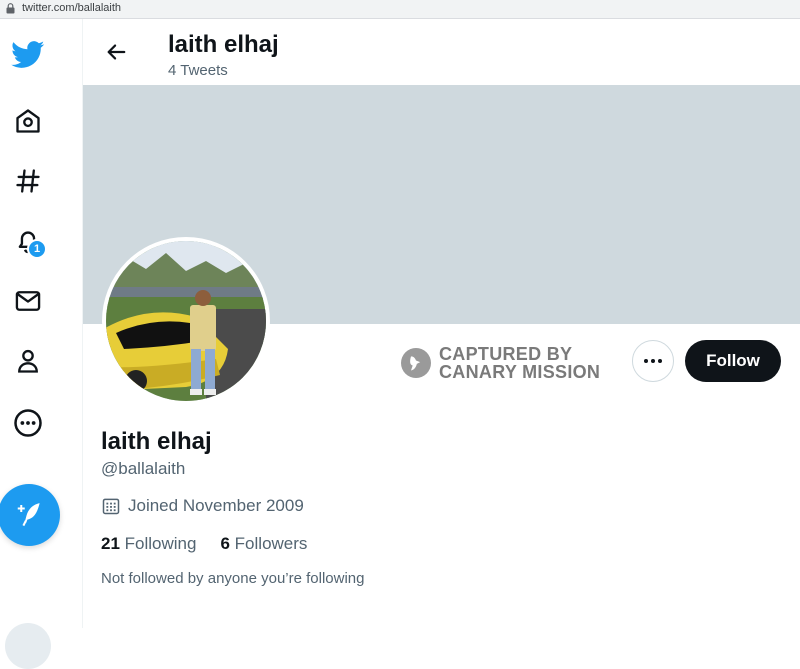 The height and width of the screenshot is (669, 800). Describe the element at coordinates (416, 363) in the screenshot. I see `canary-bird-icon` at that location.